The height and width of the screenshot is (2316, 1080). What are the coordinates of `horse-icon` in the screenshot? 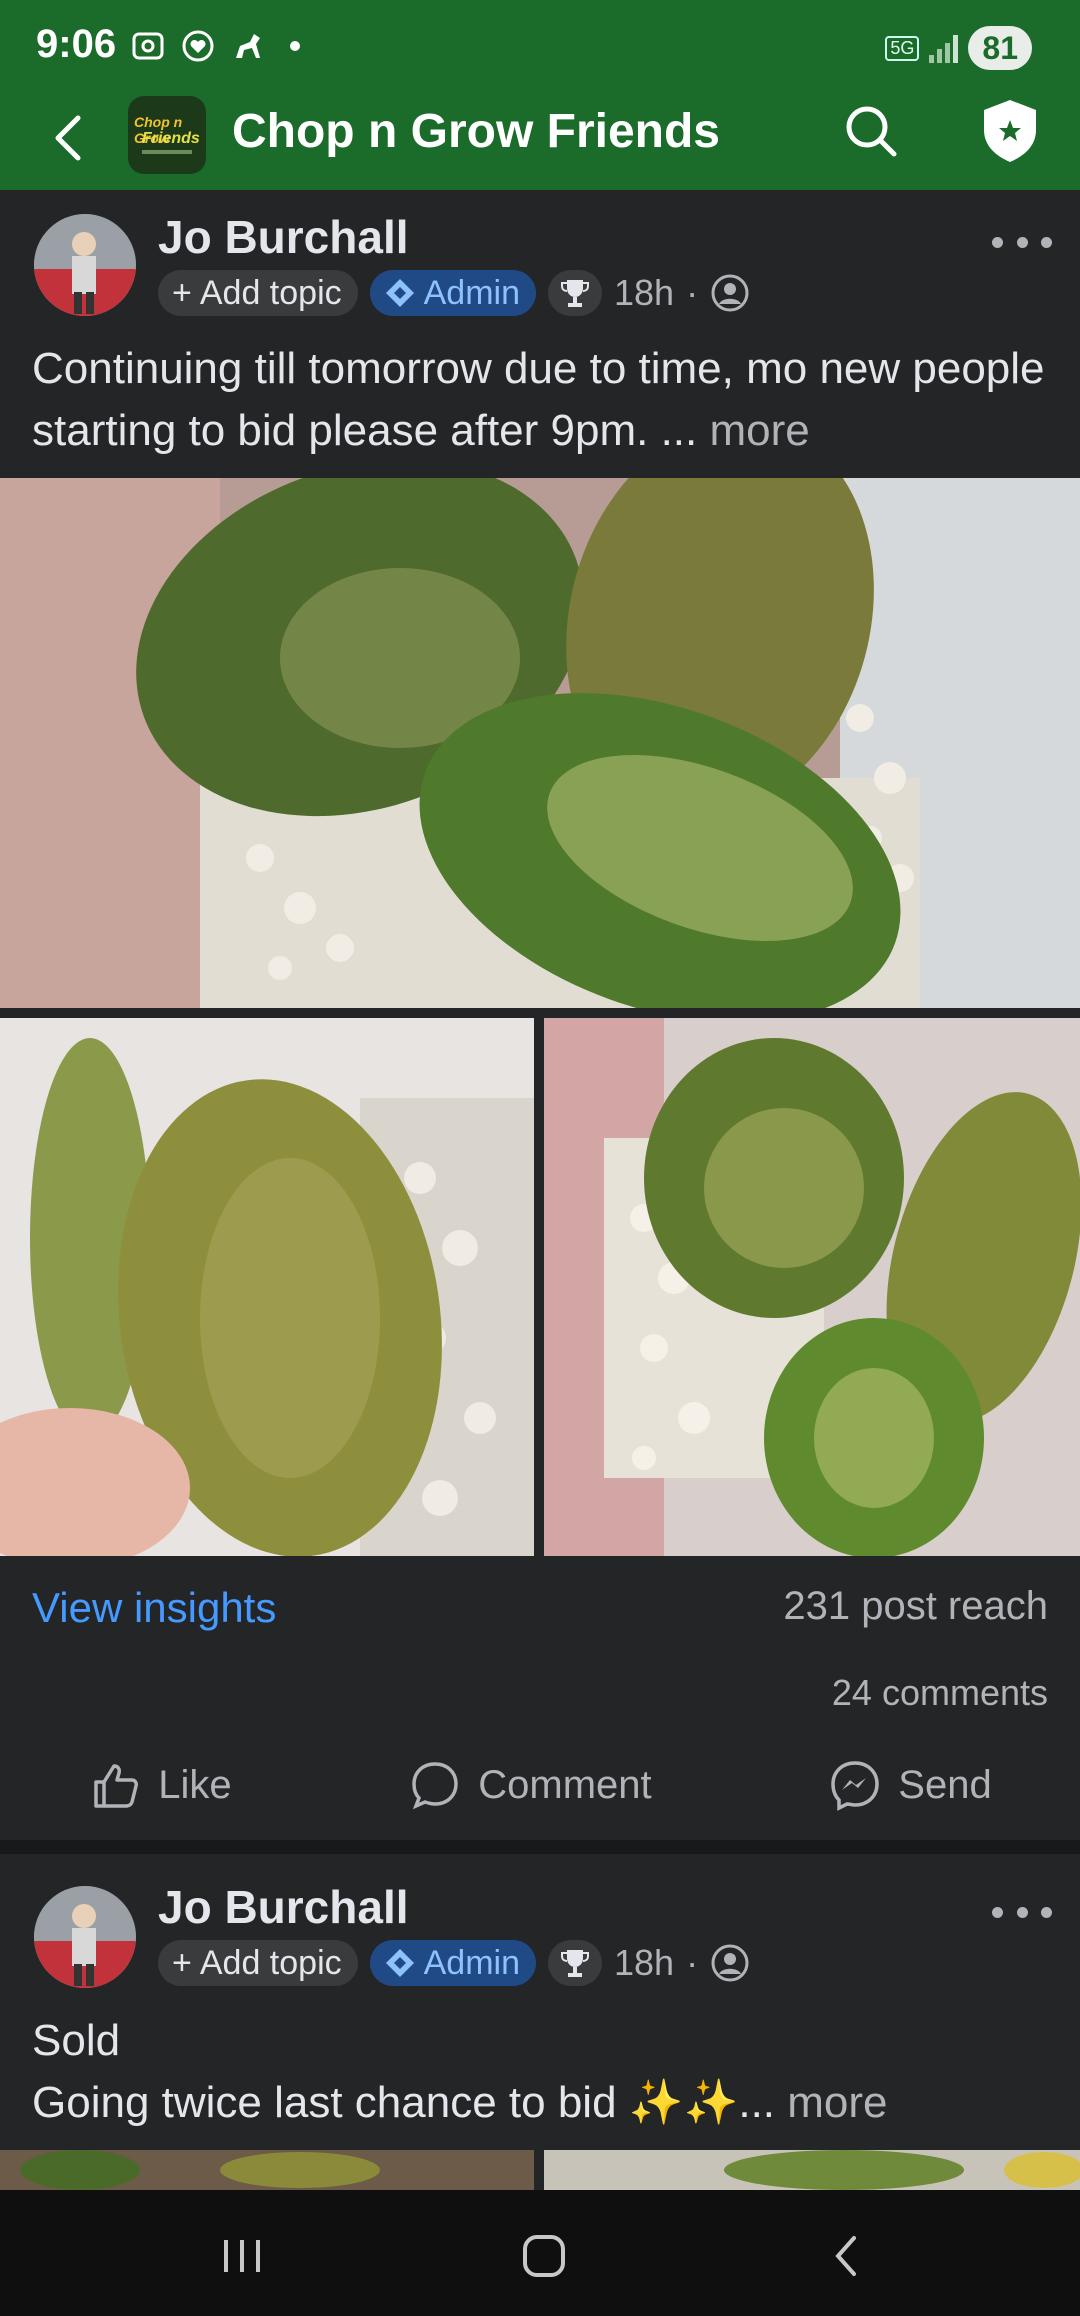 It's located at (248, 46).